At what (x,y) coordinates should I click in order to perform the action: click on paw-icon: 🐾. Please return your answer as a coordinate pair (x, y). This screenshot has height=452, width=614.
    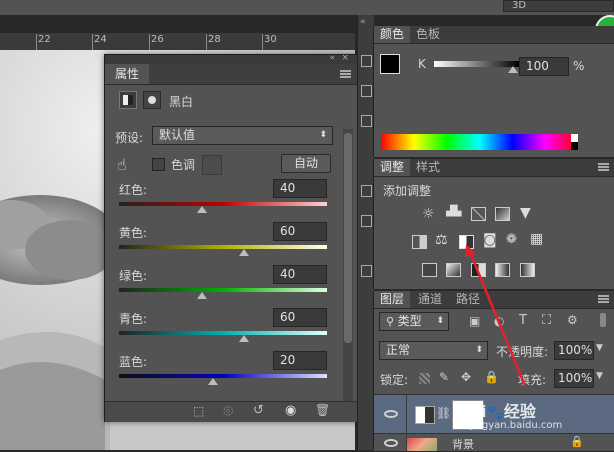
    Looking at the image, I should click on (495, 413).